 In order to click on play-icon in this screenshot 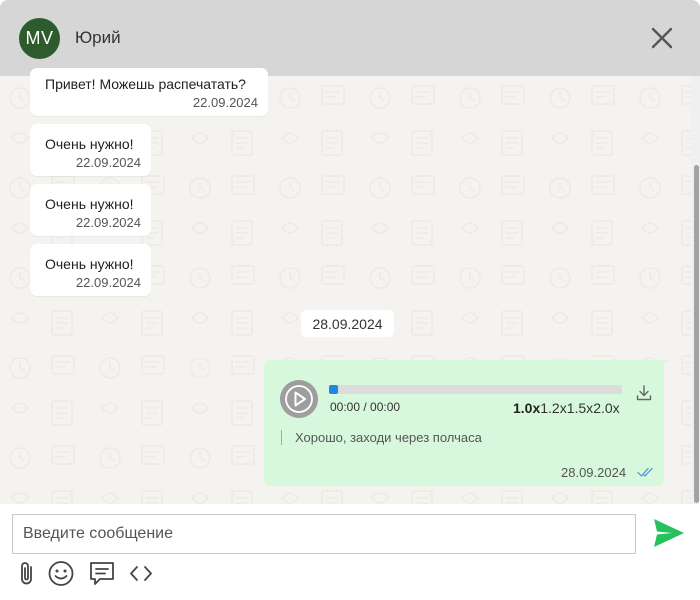, I will do `click(299, 399)`.